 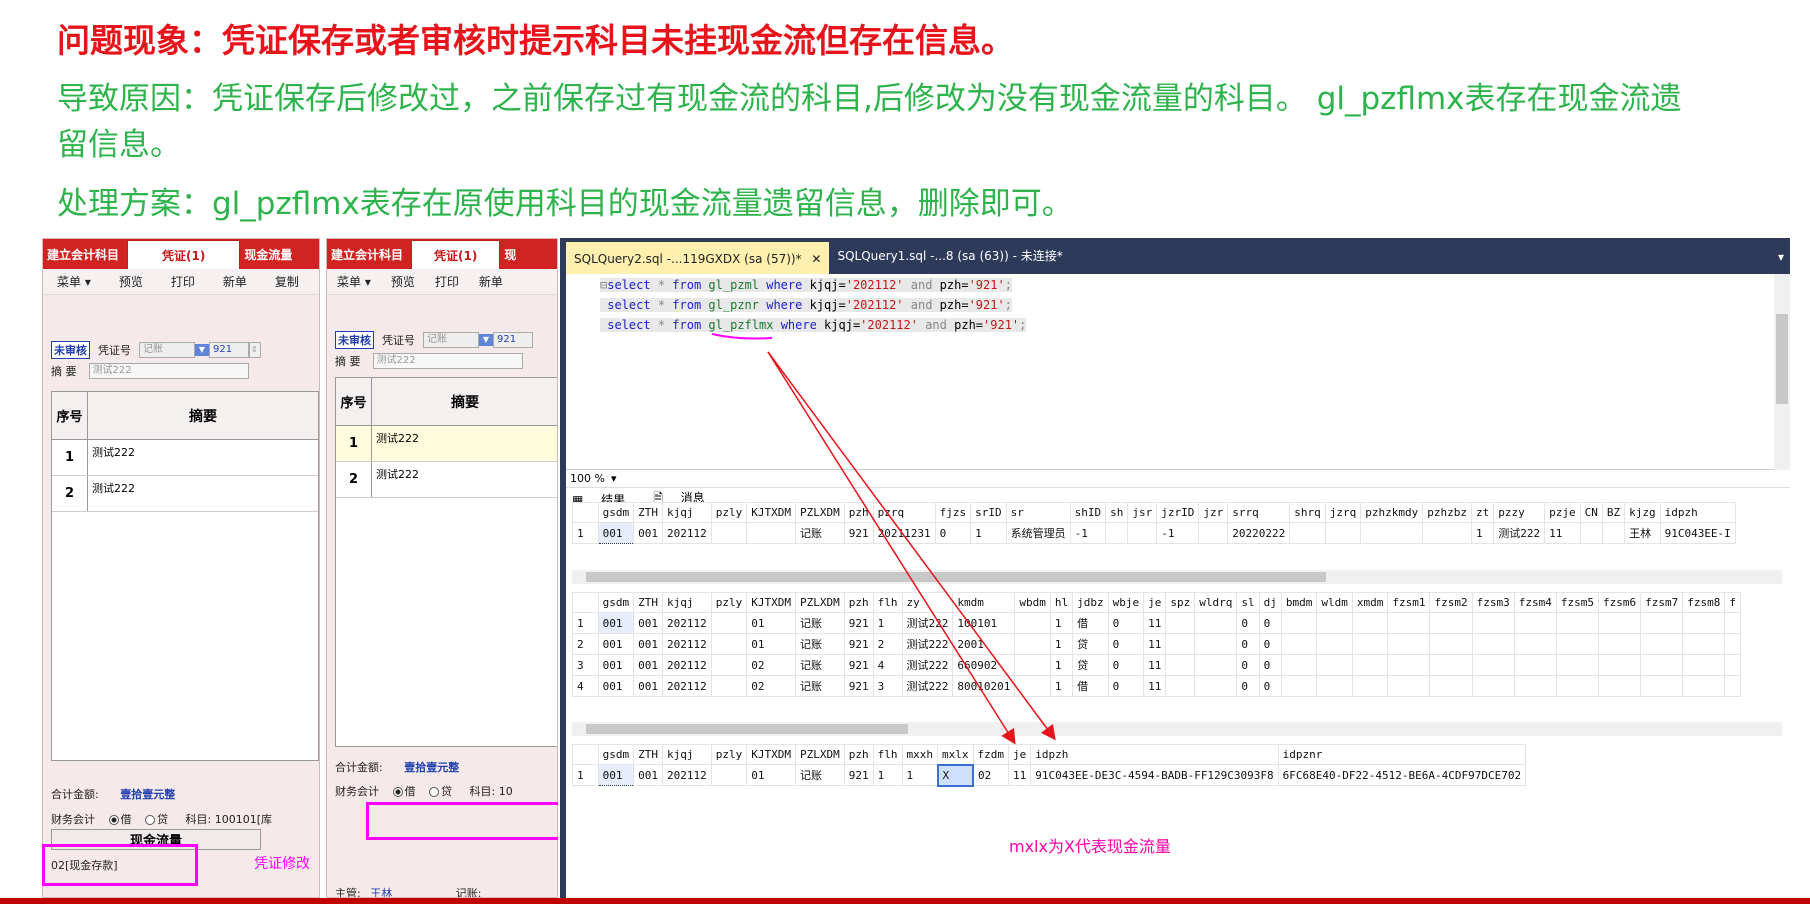 What do you see at coordinates (1334, 602) in the screenshot?
I see `column-header: wldm` at bounding box center [1334, 602].